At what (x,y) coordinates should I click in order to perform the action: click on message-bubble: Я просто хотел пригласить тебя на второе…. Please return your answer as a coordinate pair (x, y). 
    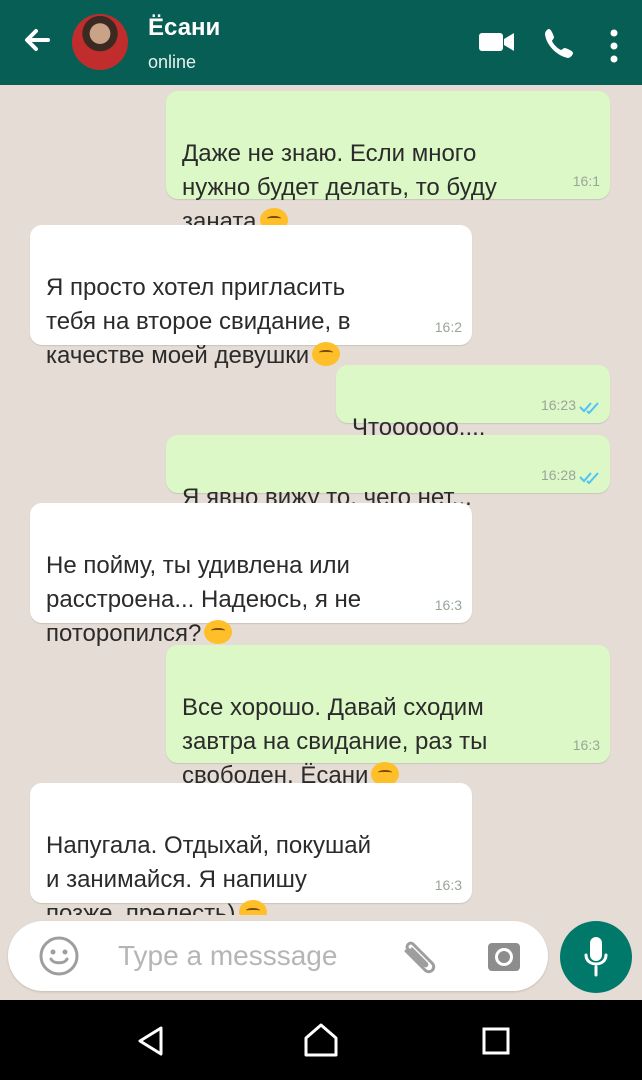
    Looking at the image, I should click on (251, 297).